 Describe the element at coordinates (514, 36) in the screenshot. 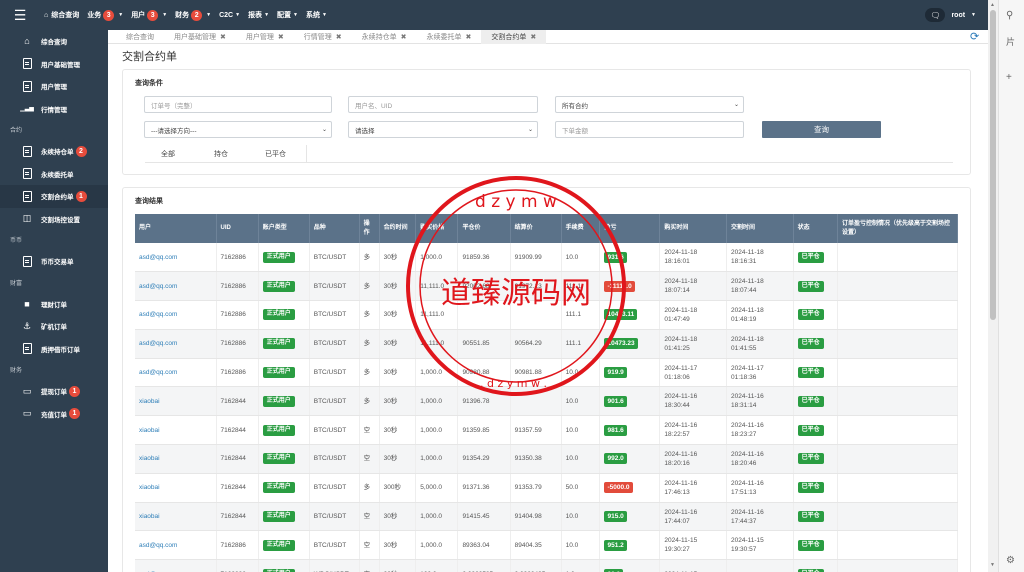

I see `tab-6: 交割合约单 ✖` at that location.